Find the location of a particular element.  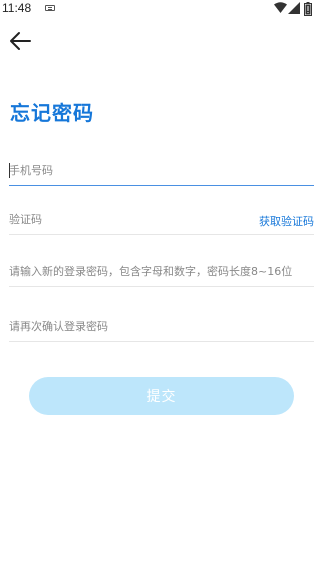

code-field: 获取验证码 is located at coordinates (161, 220).